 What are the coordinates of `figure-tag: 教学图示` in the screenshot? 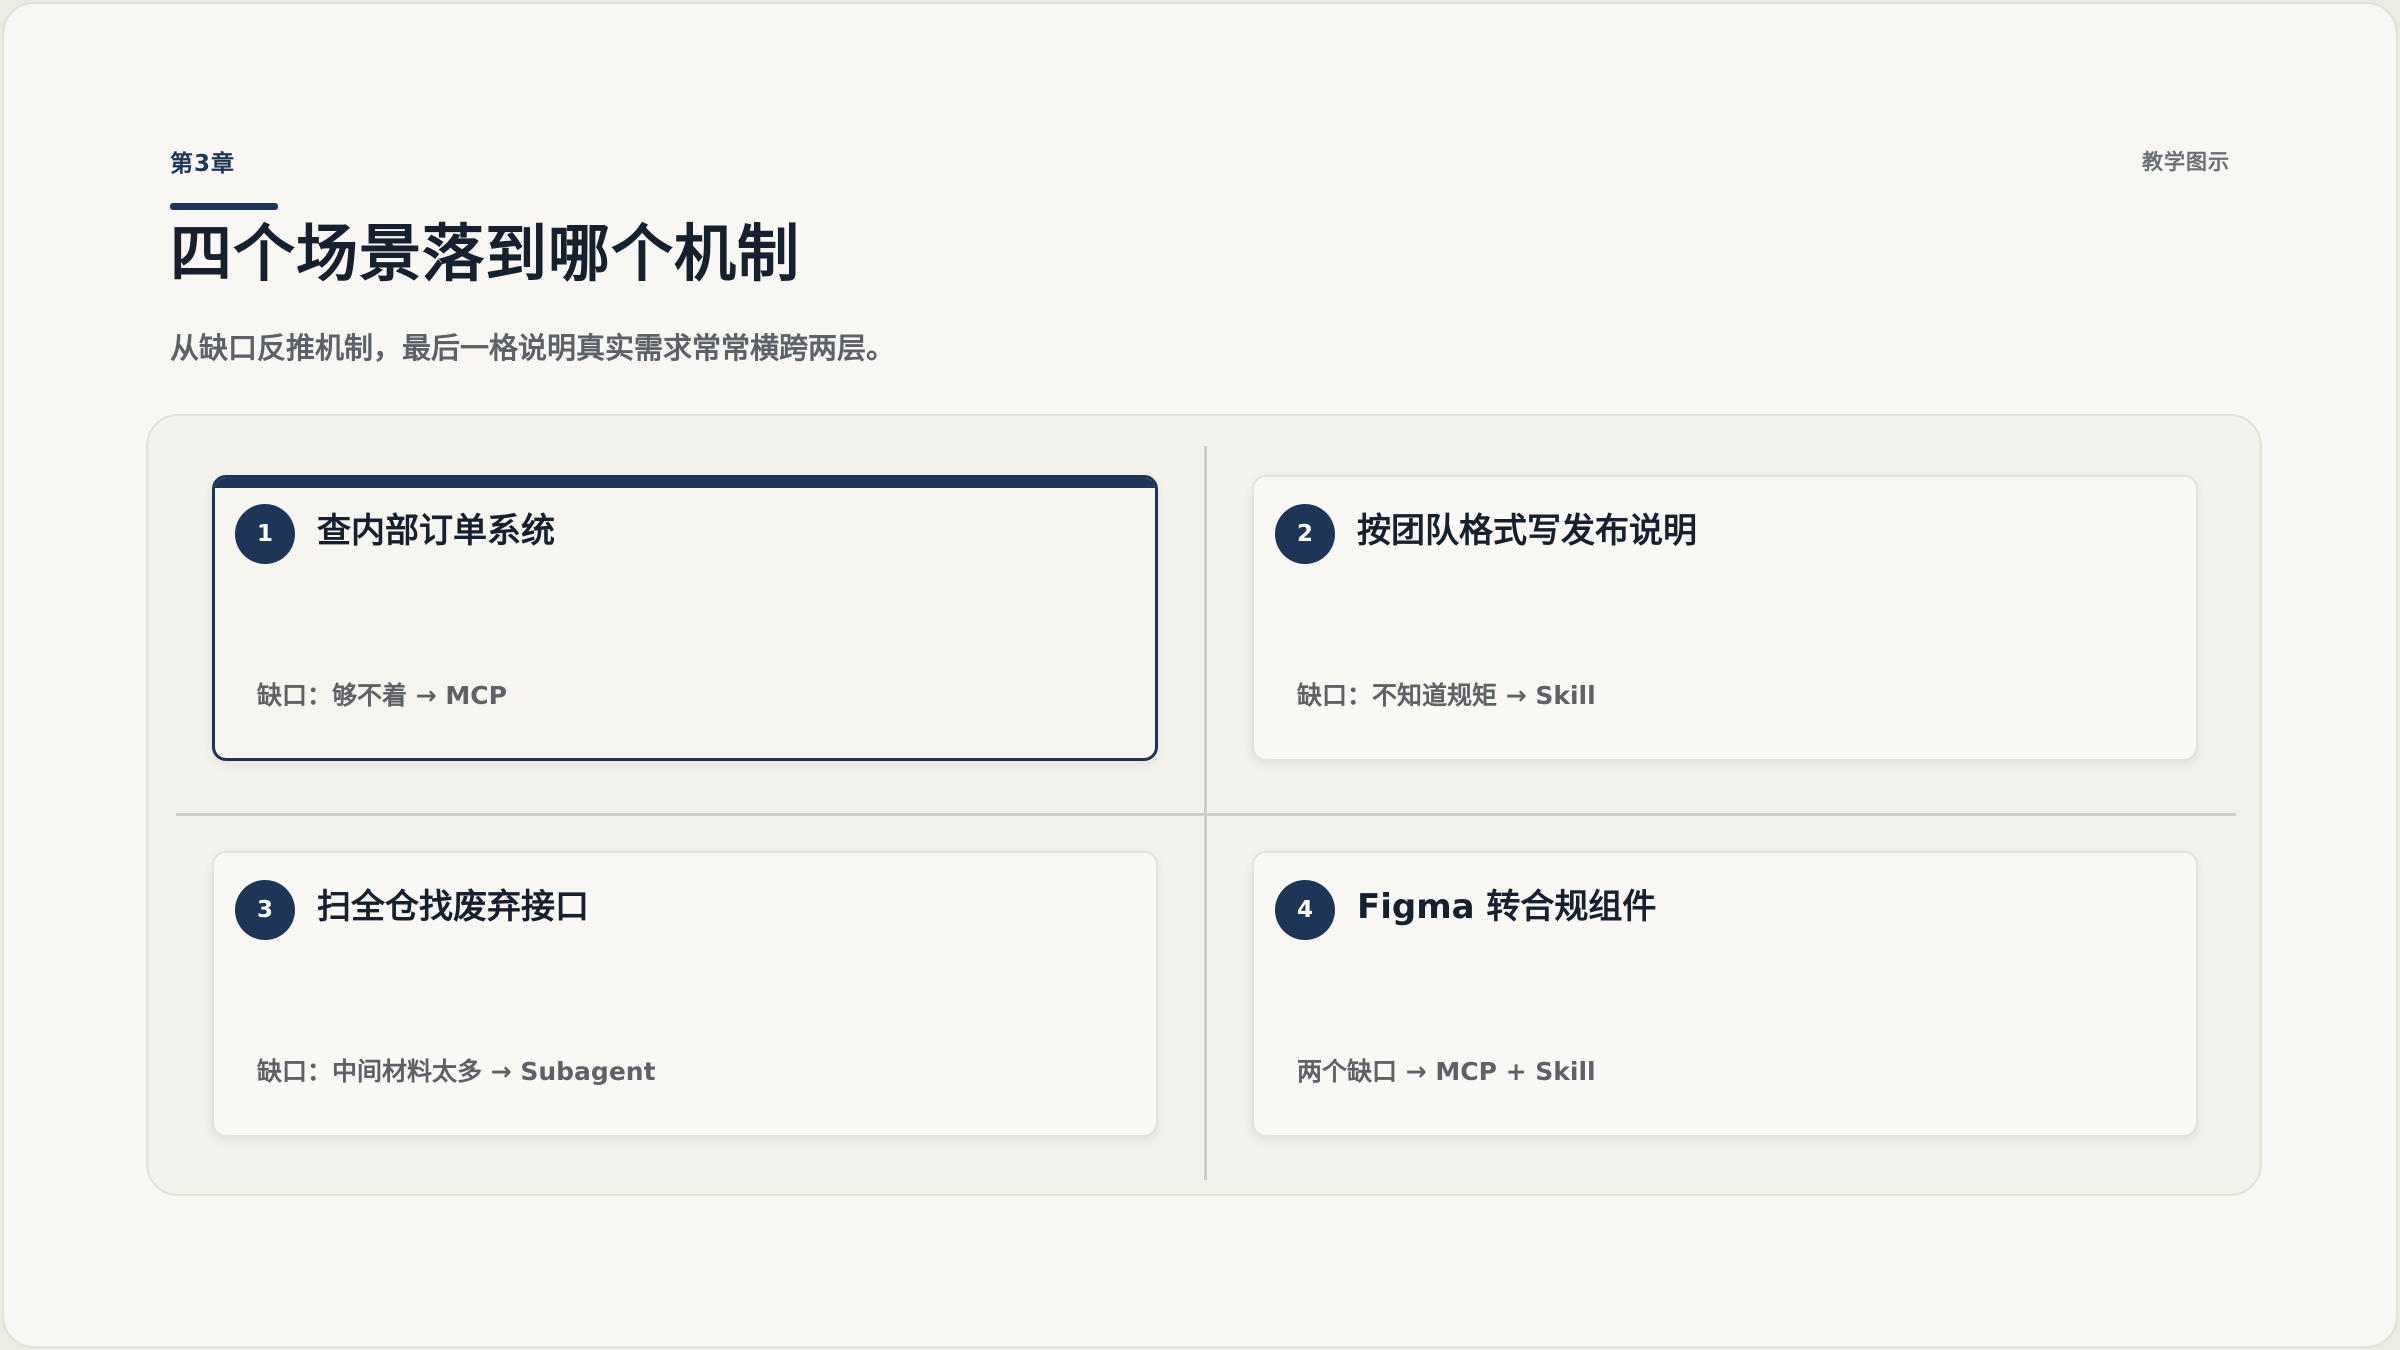 It's located at (2186, 162).